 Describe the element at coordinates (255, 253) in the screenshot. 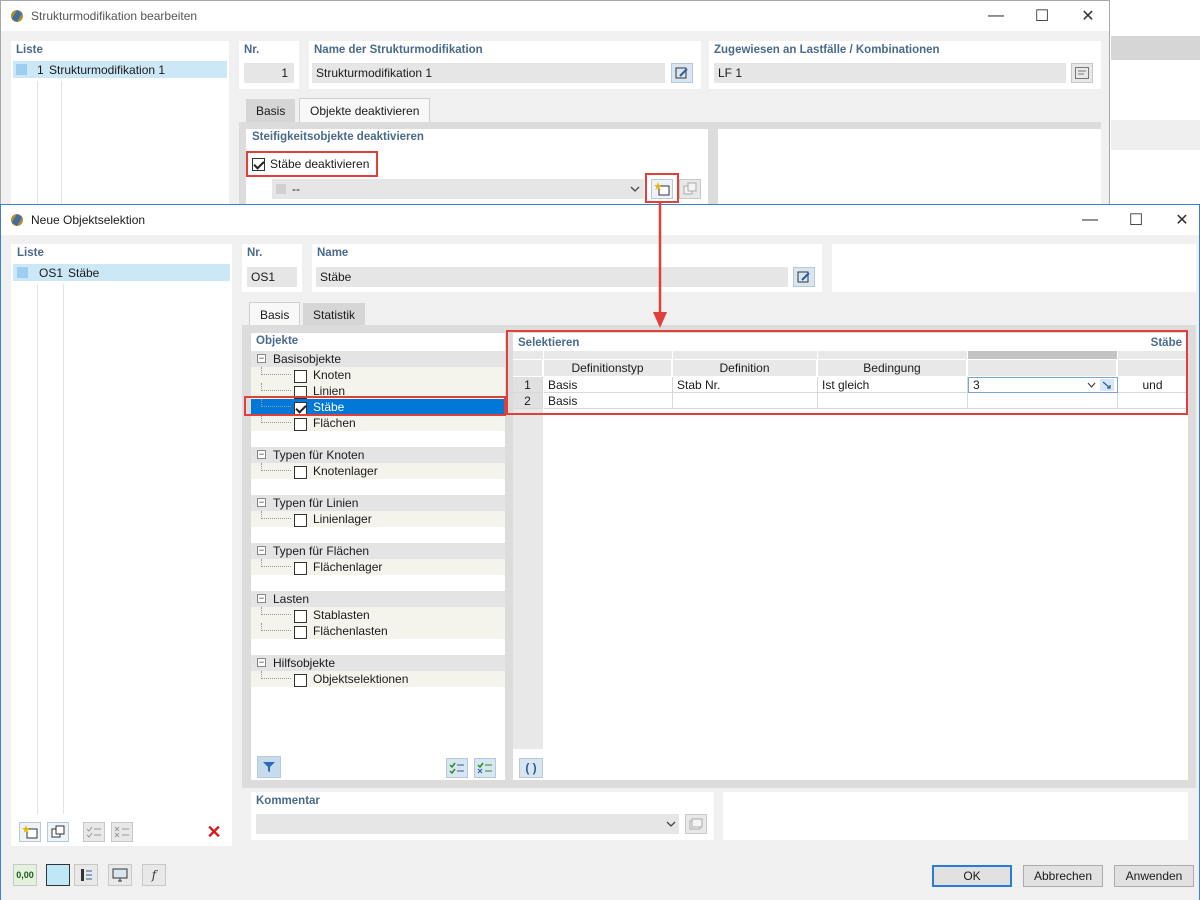

I see `fg-nr-label: Nr.` at that location.